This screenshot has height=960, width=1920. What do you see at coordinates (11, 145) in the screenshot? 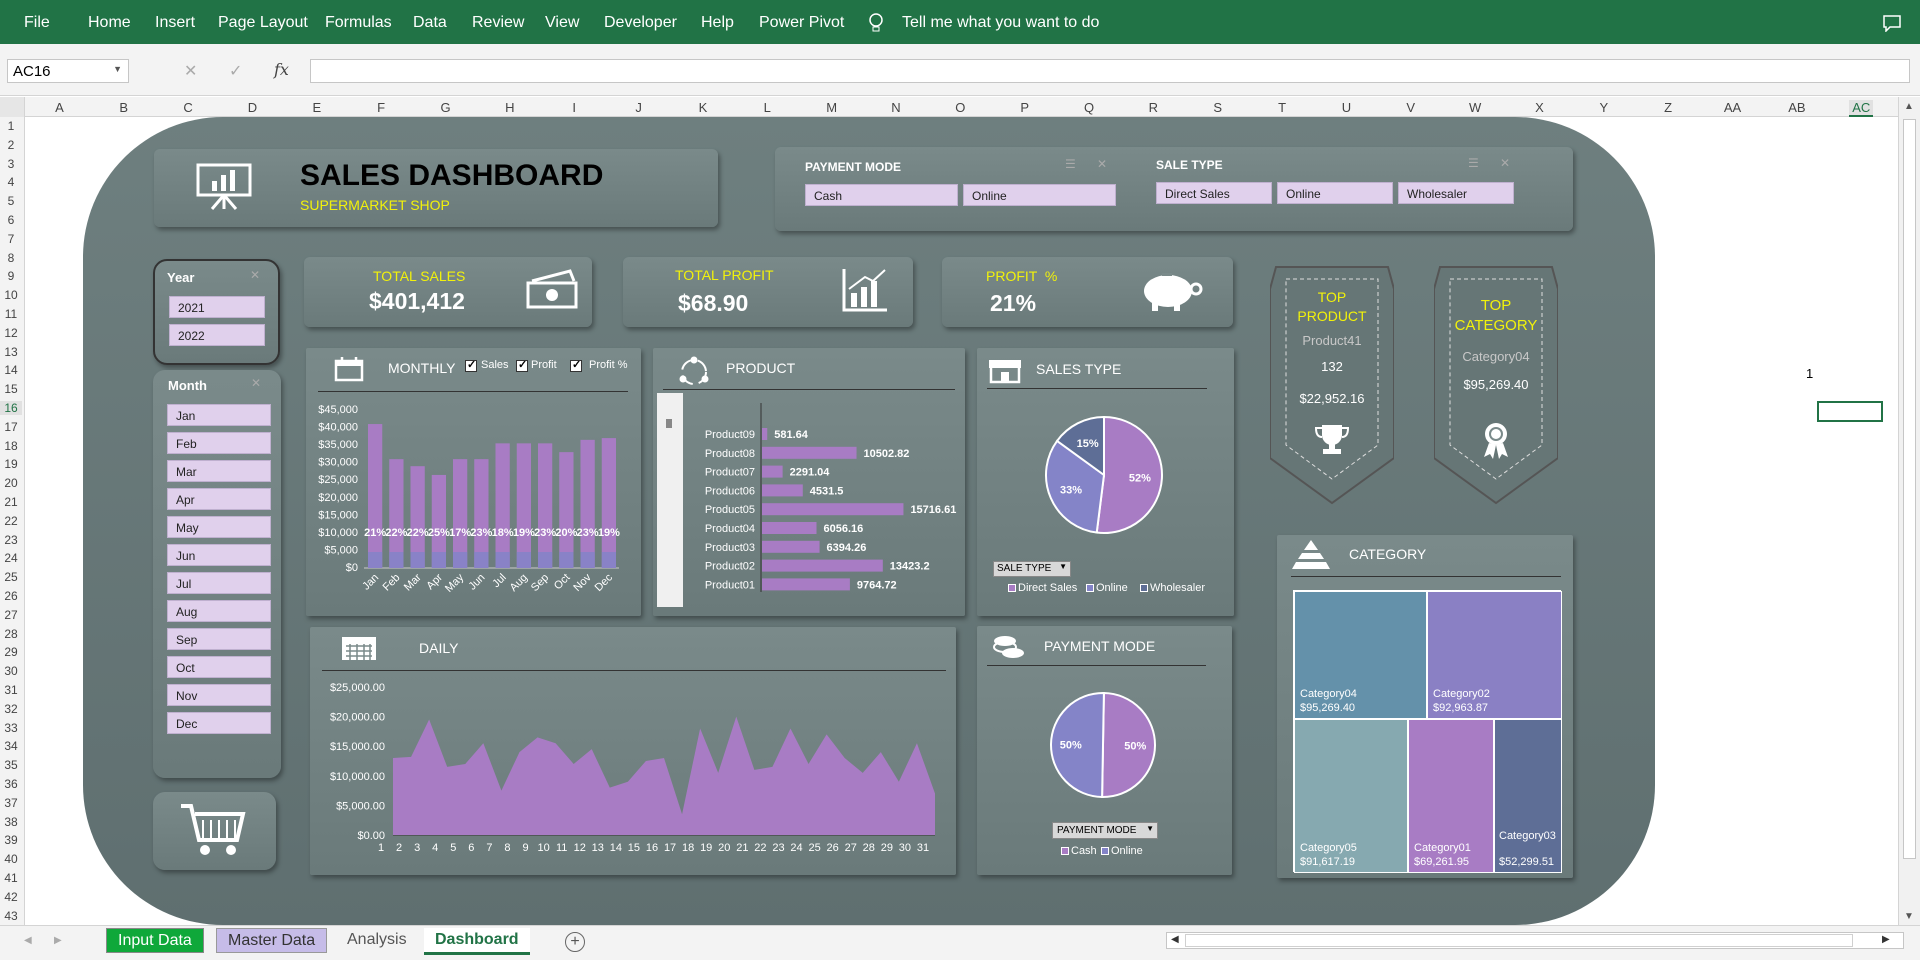
I see `row-header: 2` at bounding box center [11, 145].